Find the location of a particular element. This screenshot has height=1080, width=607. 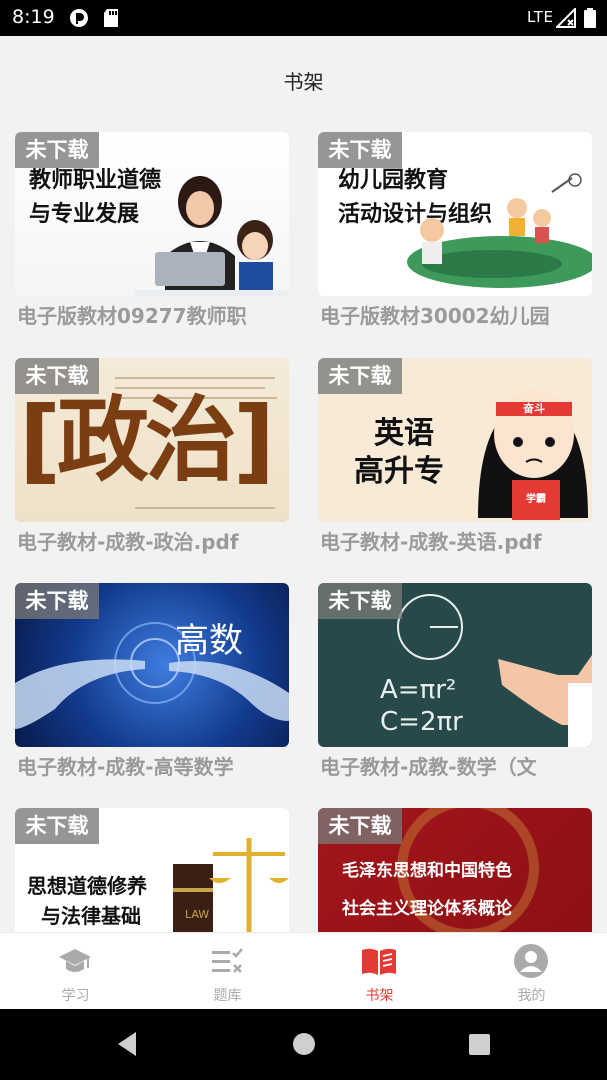

cover-title: 毛泽东思想和中国特色 is located at coordinates (427, 871).